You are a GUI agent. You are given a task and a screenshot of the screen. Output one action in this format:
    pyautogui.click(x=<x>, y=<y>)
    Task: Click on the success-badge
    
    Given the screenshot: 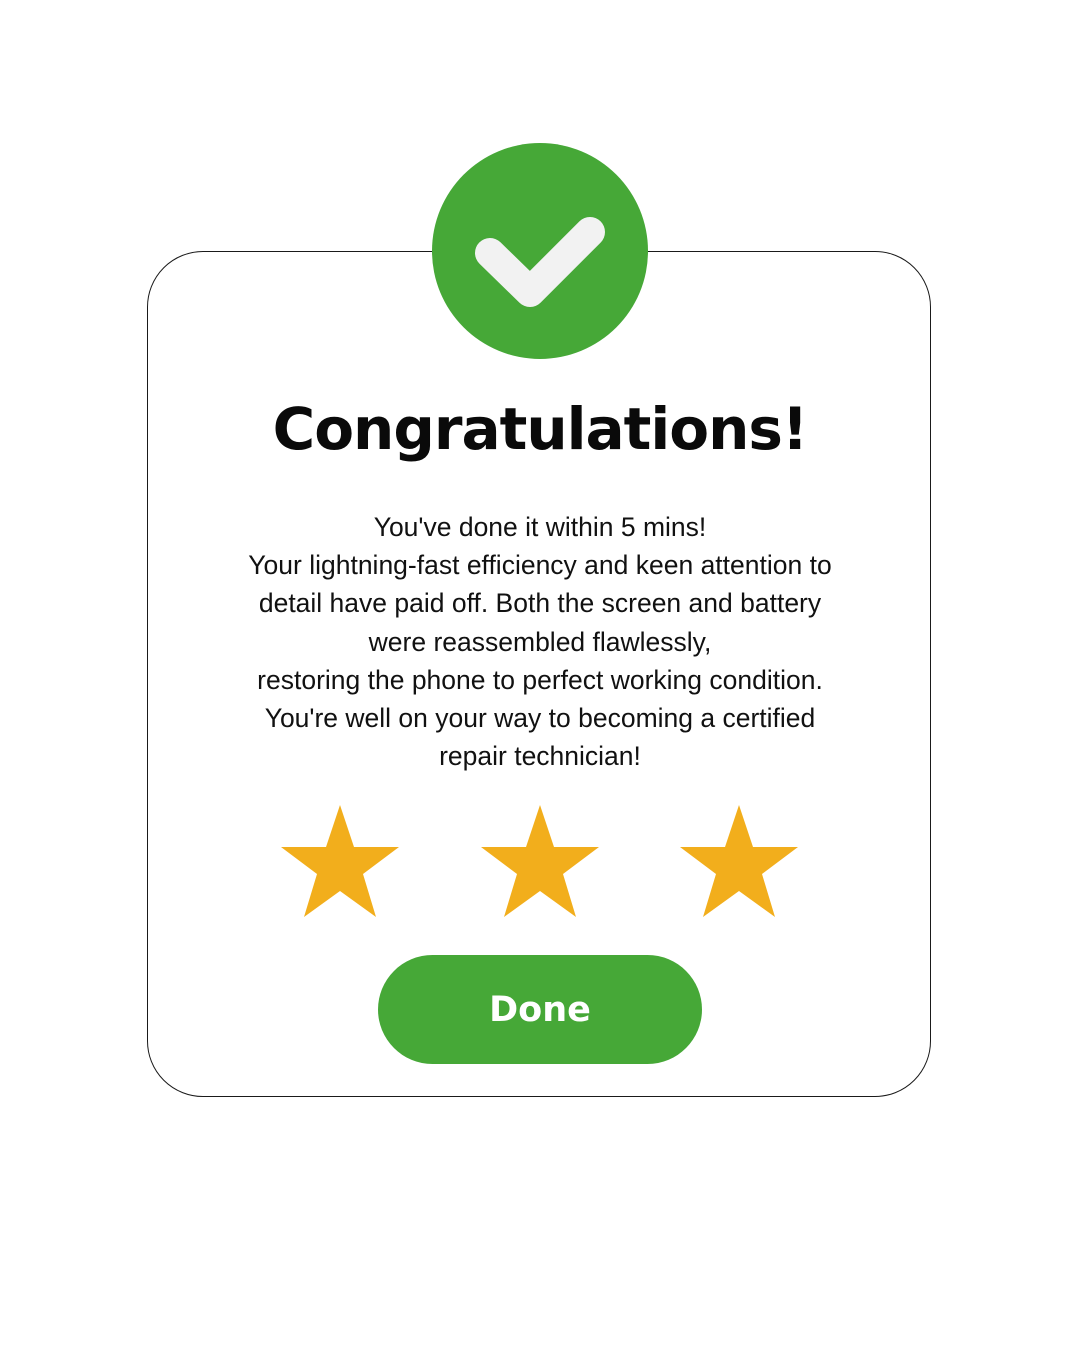 What is the action you would take?
    pyautogui.click(x=540, y=251)
    